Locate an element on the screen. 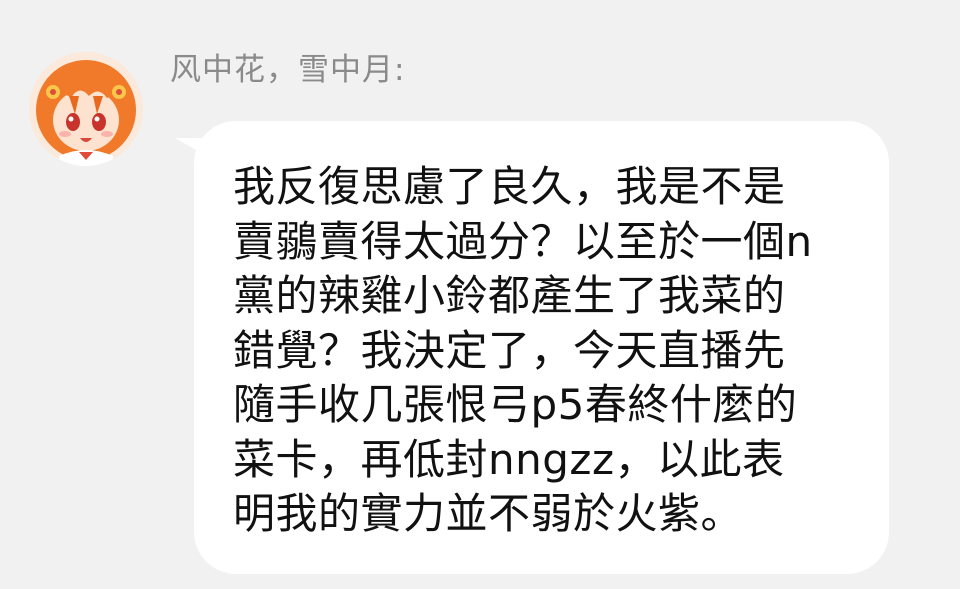  avatar is located at coordinates (86, 109).